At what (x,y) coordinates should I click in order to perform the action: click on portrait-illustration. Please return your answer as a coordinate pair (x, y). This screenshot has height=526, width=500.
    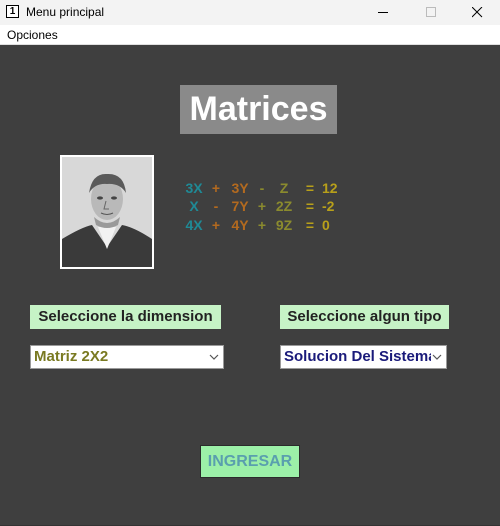
    Looking at the image, I should click on (107, 212).